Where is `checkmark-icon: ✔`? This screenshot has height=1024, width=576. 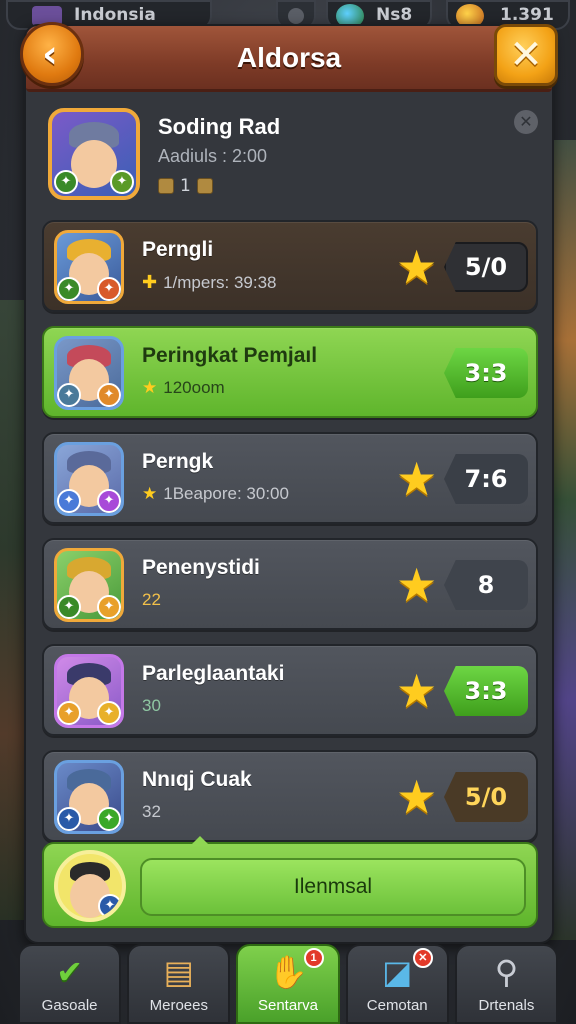 checkmark-icon: ✔ is located at coordinates (69, 972).